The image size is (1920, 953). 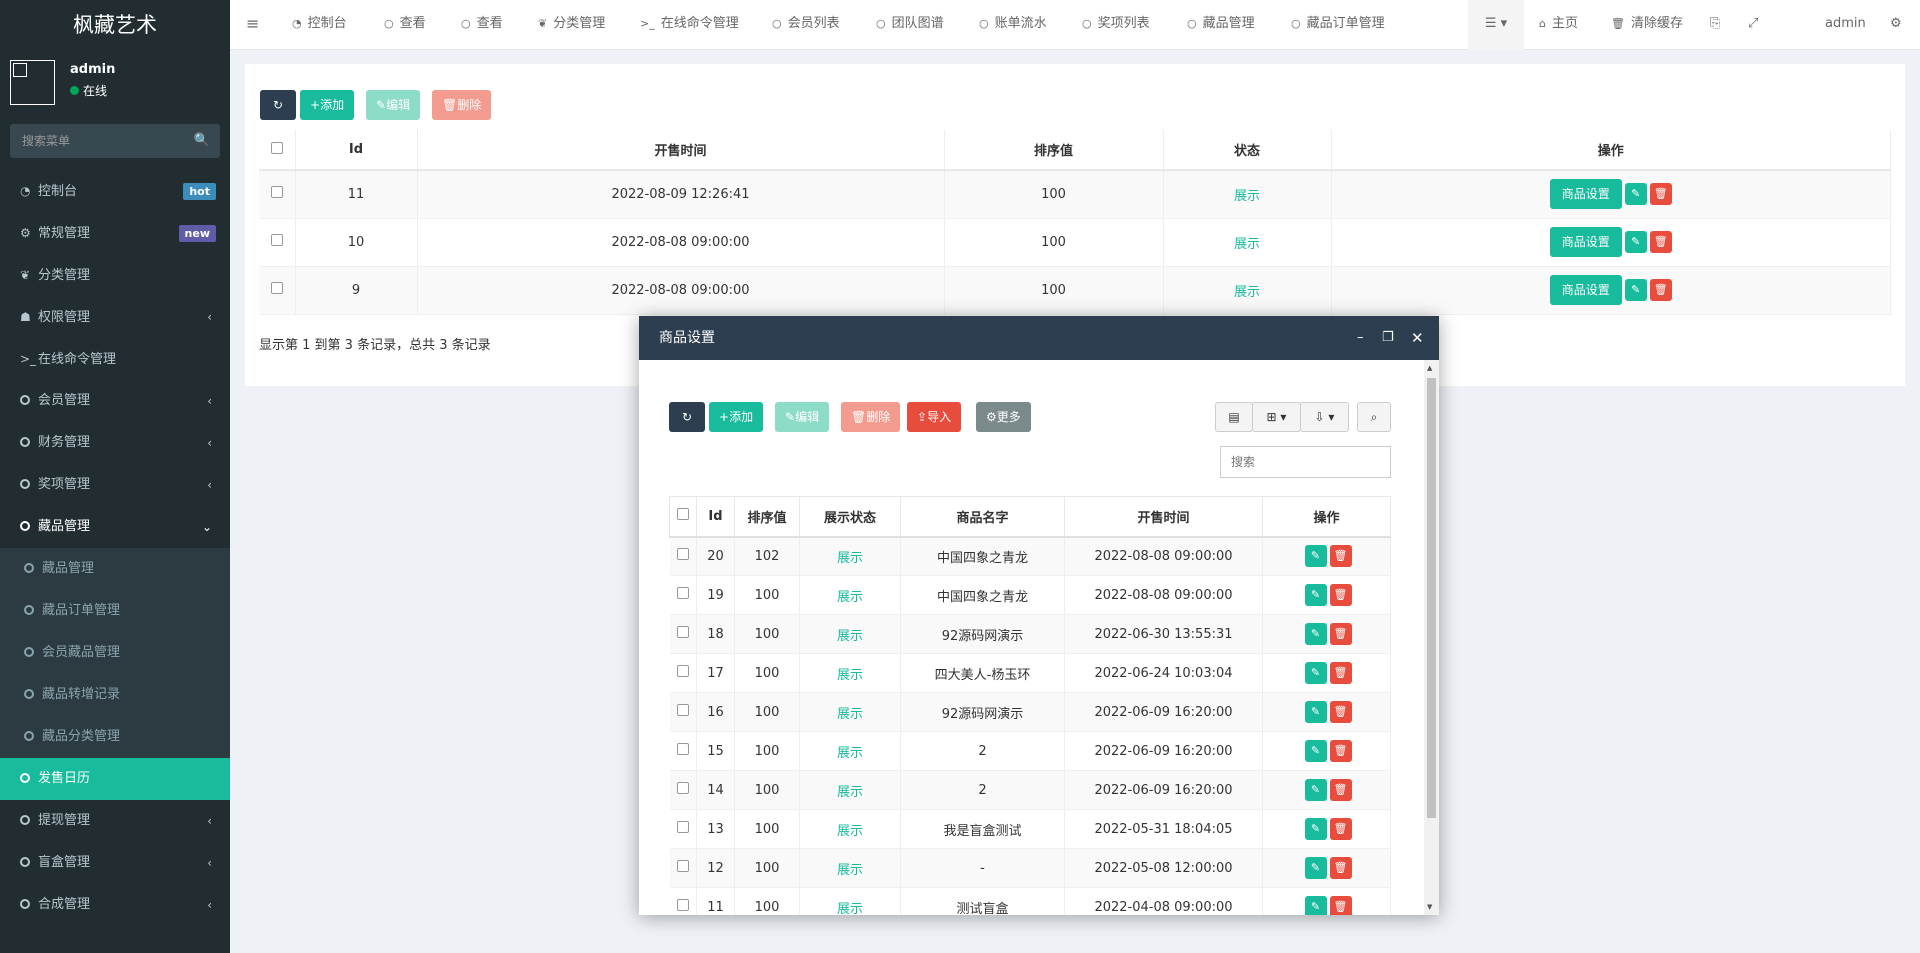 What do you see at coordinates (115, 611) in the screenshot?
I see `sidebar-subitem-collection-order: 藏品订单管理` at bounding box center [115, 611].